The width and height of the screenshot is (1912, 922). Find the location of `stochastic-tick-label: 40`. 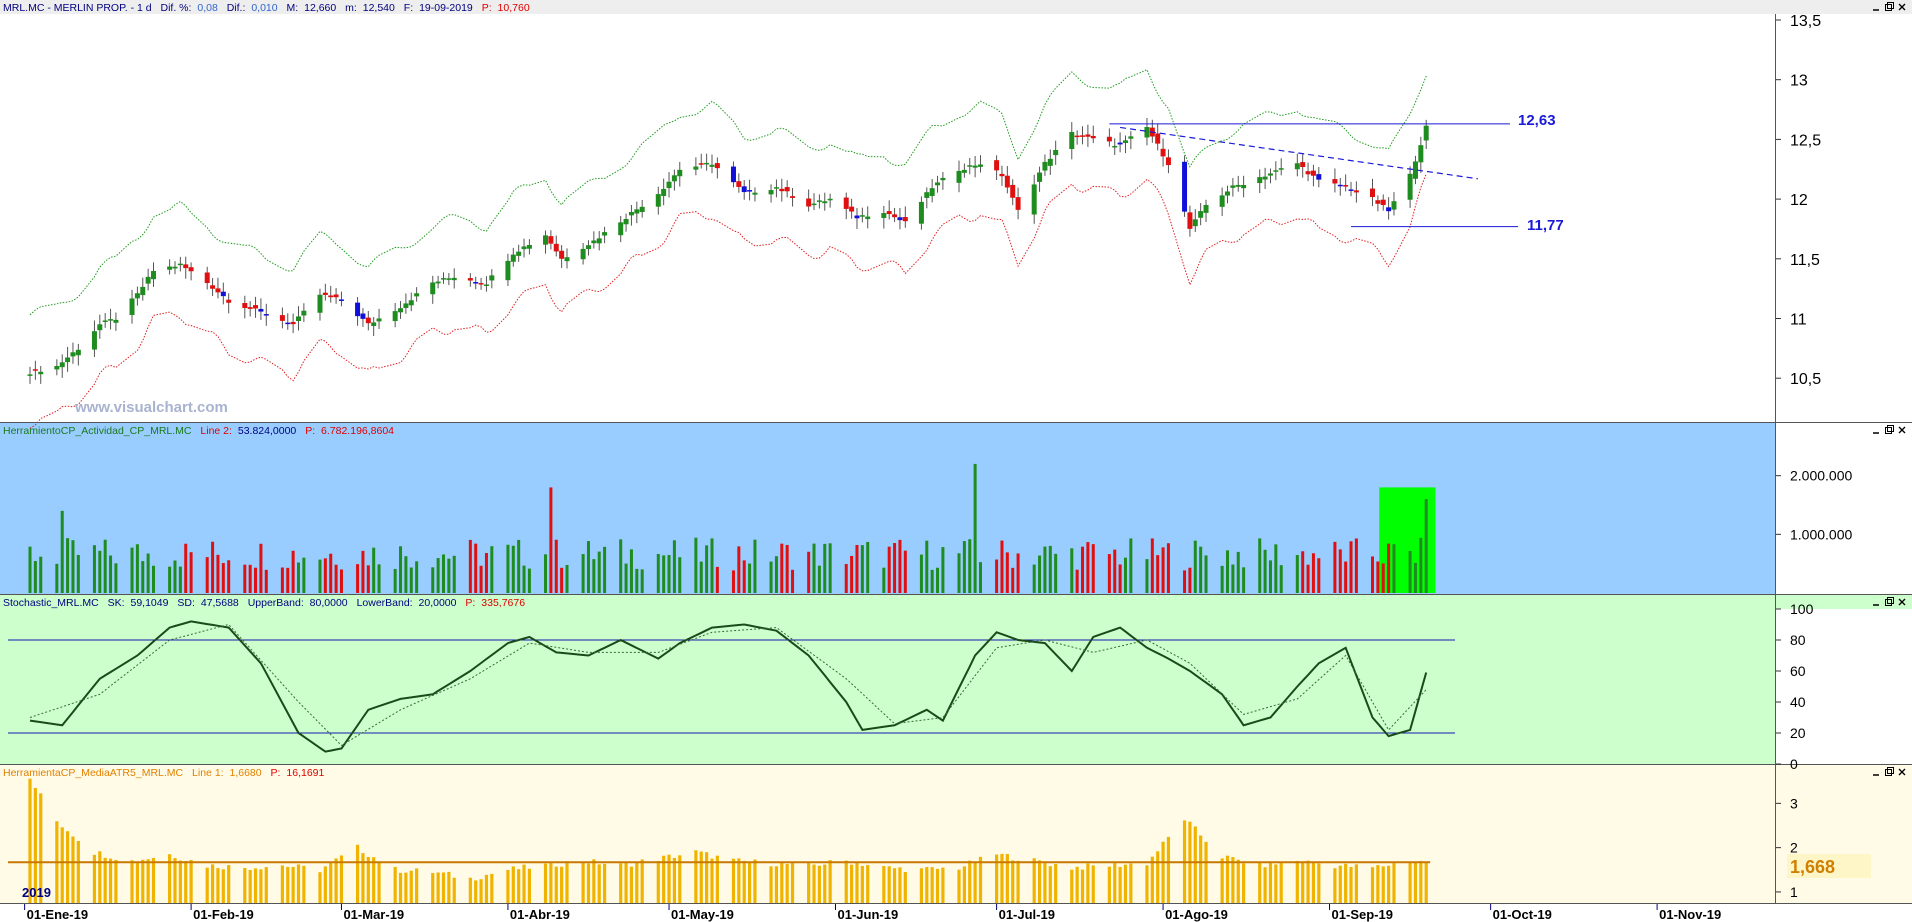

stochastic-tick-label: 40 is located at coordinates (1798, 702).